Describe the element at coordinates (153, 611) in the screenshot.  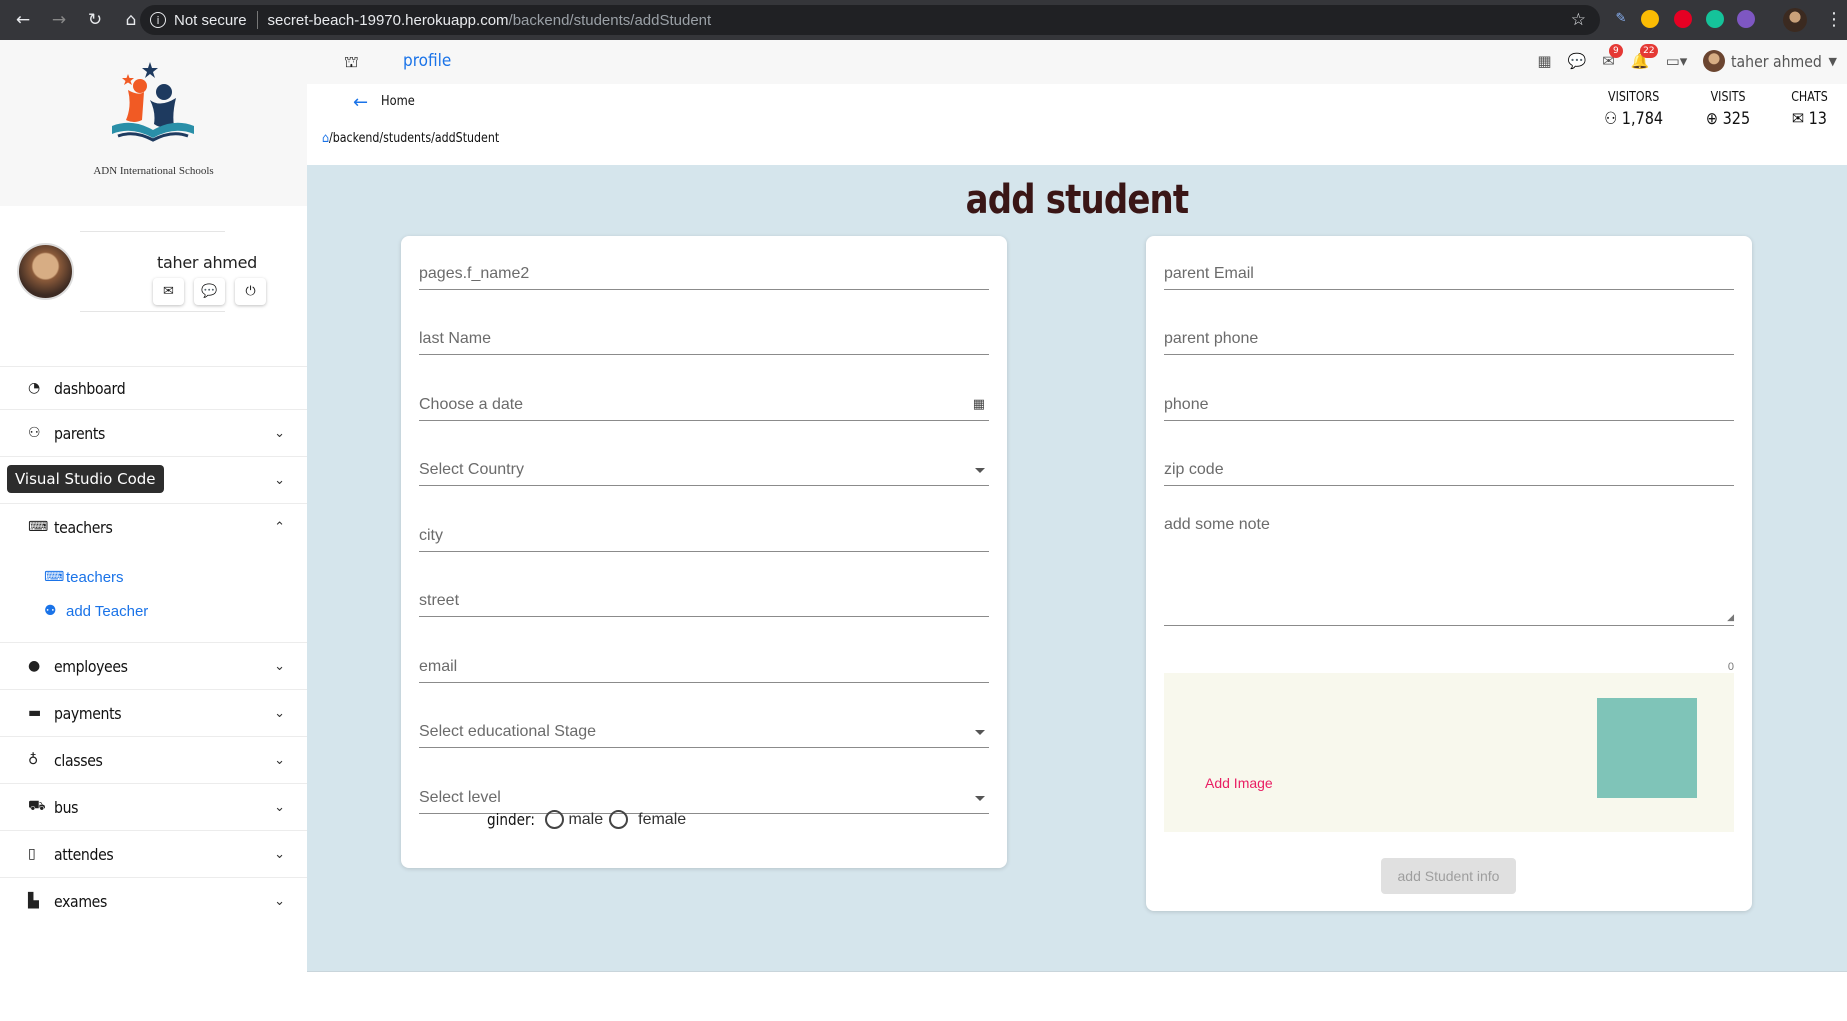
I see `submenu-item-add-teacher: ⚉ add Teacher` at that location.